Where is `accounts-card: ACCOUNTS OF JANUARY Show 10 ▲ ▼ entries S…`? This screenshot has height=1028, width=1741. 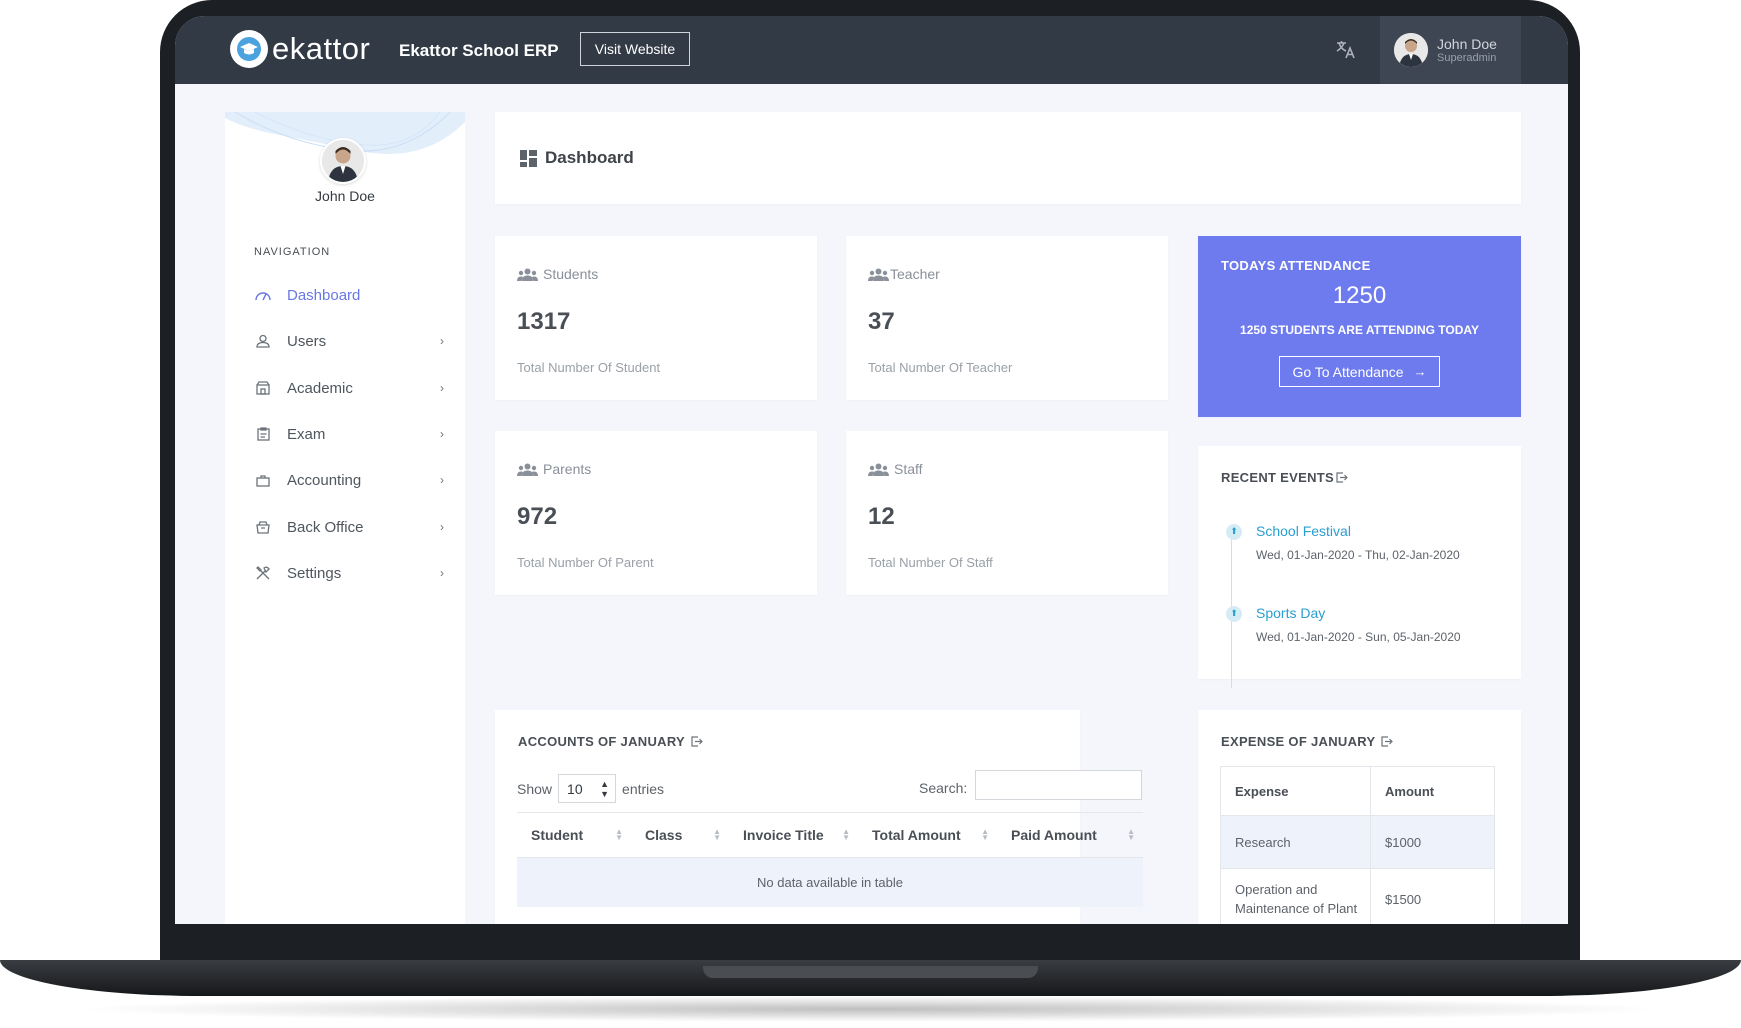 accounts-card: ACCOUNTS OF JANUARY Show 10 ▲ ▼ entries S… is located at coordinates (819, 817).